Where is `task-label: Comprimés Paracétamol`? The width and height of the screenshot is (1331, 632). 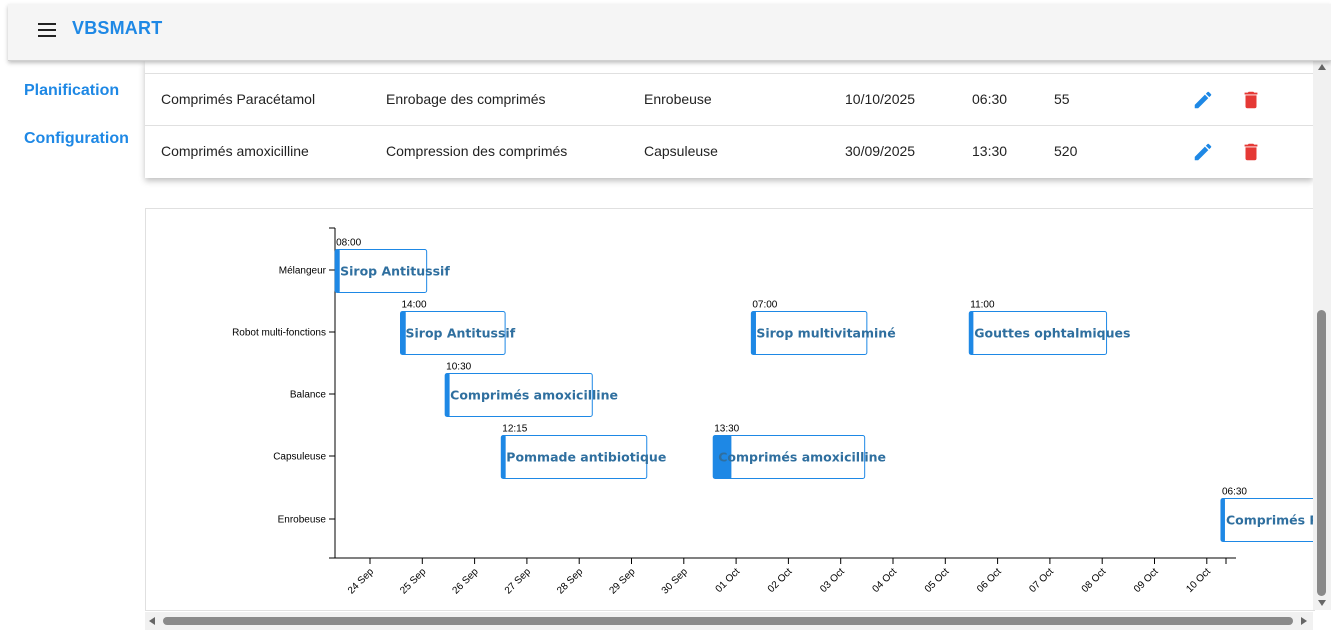
task-label: Comprimés Paracétamol is located at coordinates (1270, 520).